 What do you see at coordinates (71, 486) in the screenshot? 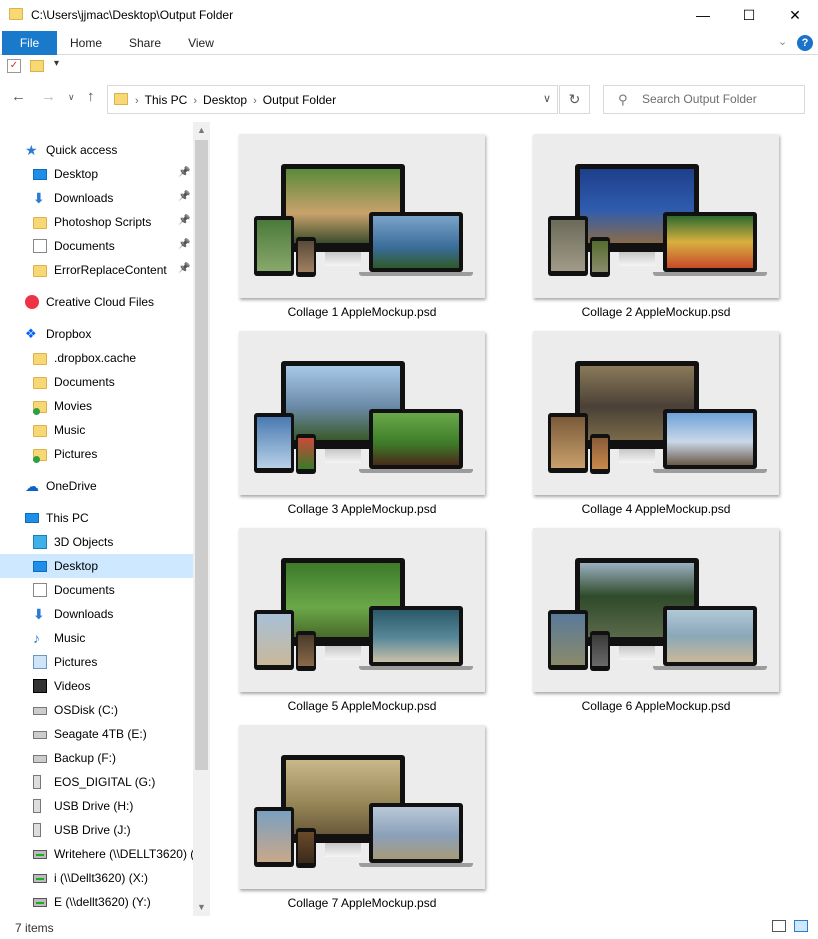
I see `nav-item-label: OneDrive` at bounding box center [71, 486].